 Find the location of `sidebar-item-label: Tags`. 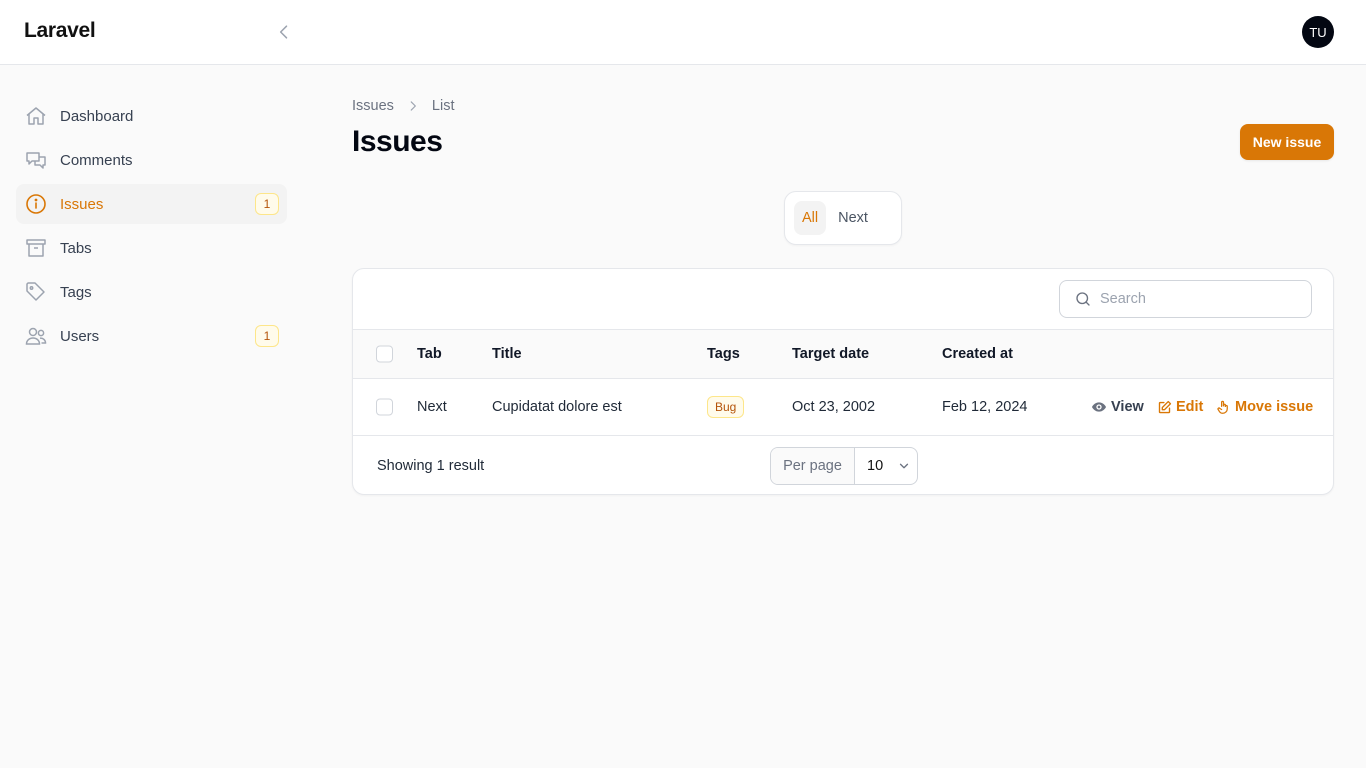

sidebar-item-label: Tags is located at coordinates (76, 292).